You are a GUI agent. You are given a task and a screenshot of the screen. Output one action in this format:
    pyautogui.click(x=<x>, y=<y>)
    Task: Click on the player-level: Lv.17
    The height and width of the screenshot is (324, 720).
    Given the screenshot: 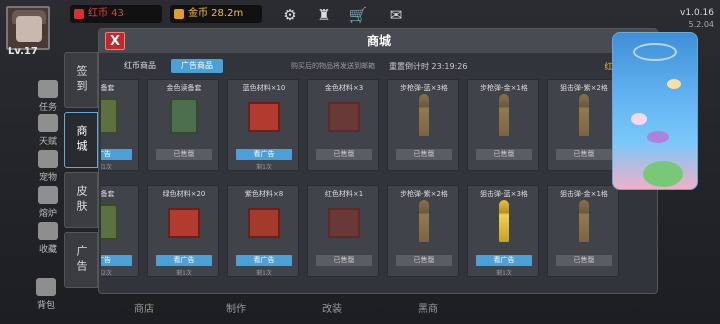 What is the action you would take?
    pyautogui.click(x=23, y=51)
    